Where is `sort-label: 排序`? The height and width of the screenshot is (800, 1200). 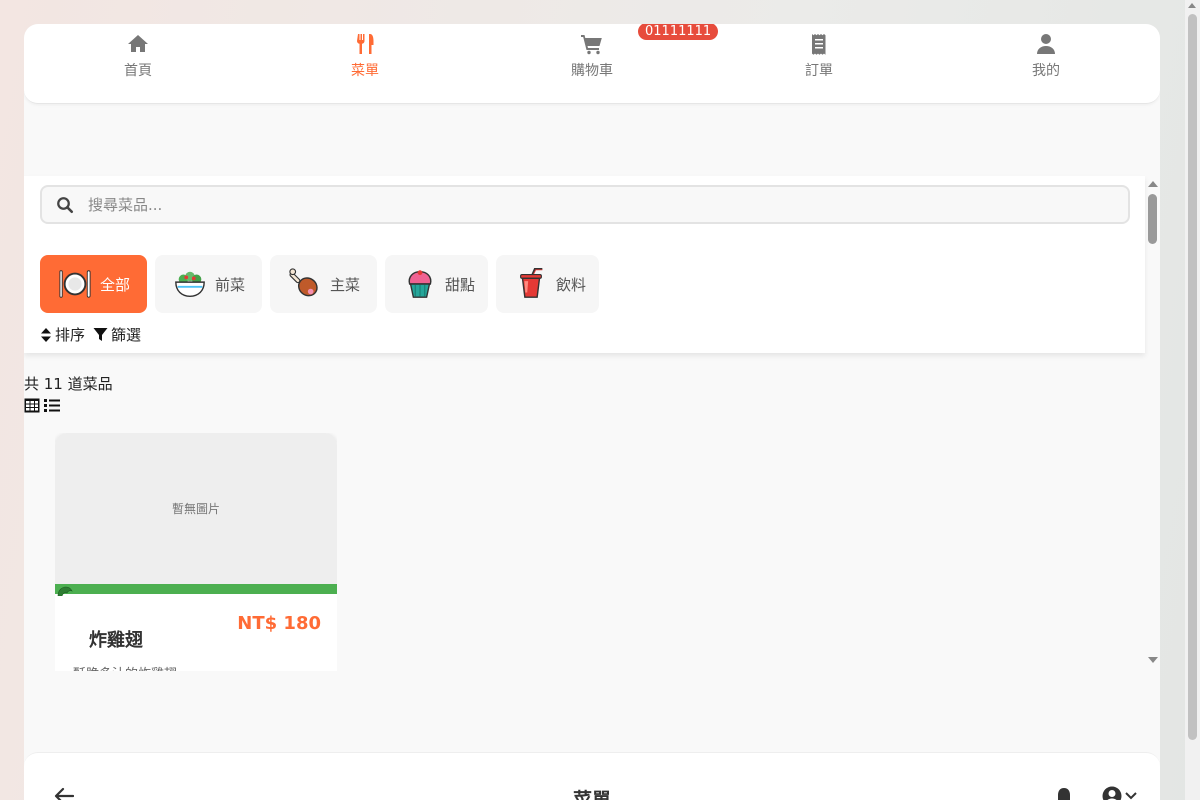 sort-label: 排序 is located at coordinates (70, 335).